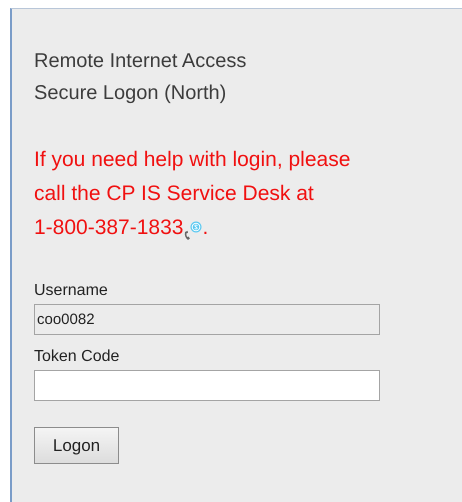 The height and width of the screenshot is (502, 462). What do you see at coordinates (71, 291) in the screenshot?
I see `field-label: Username` at bounding box center [71, 291].